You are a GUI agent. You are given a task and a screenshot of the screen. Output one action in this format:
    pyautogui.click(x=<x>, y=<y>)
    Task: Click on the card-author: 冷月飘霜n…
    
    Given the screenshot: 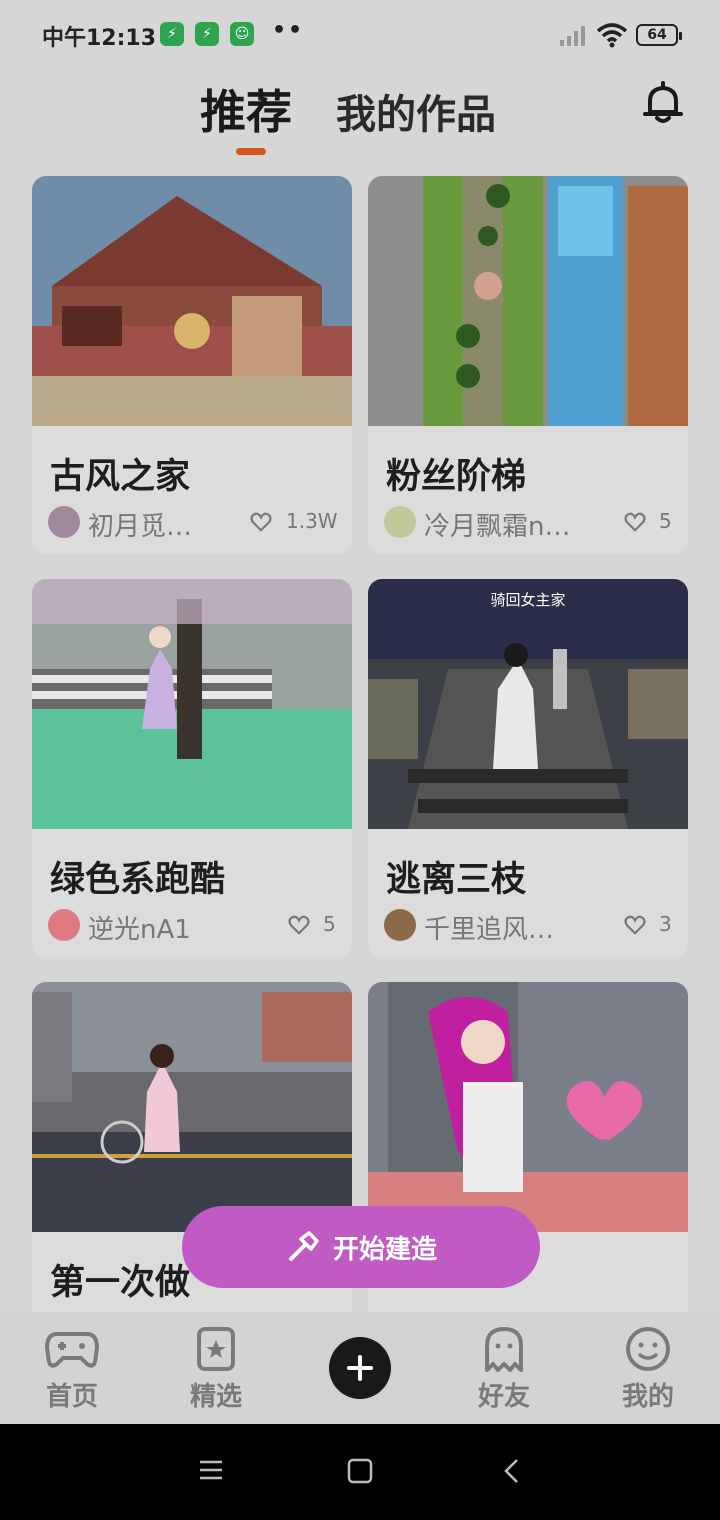 What is the action you would take?
    pyautogui.click(x=497, y=527)
    